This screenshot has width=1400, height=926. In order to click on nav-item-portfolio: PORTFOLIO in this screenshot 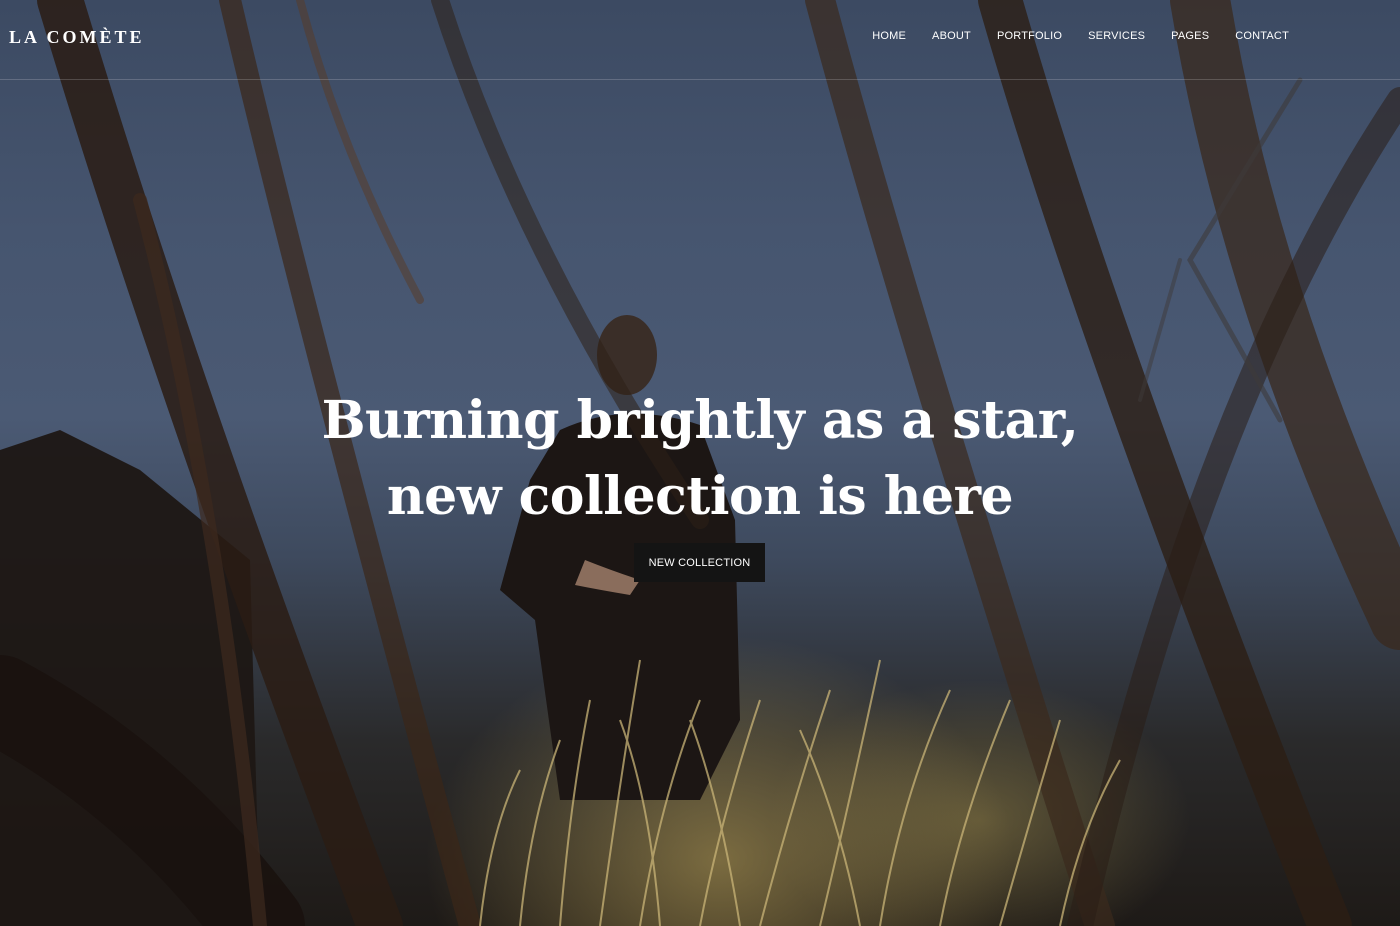, I will do `click(1029, 36)`.